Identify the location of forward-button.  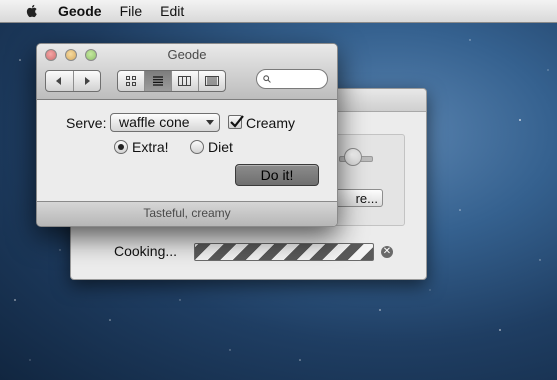
(87, 81).